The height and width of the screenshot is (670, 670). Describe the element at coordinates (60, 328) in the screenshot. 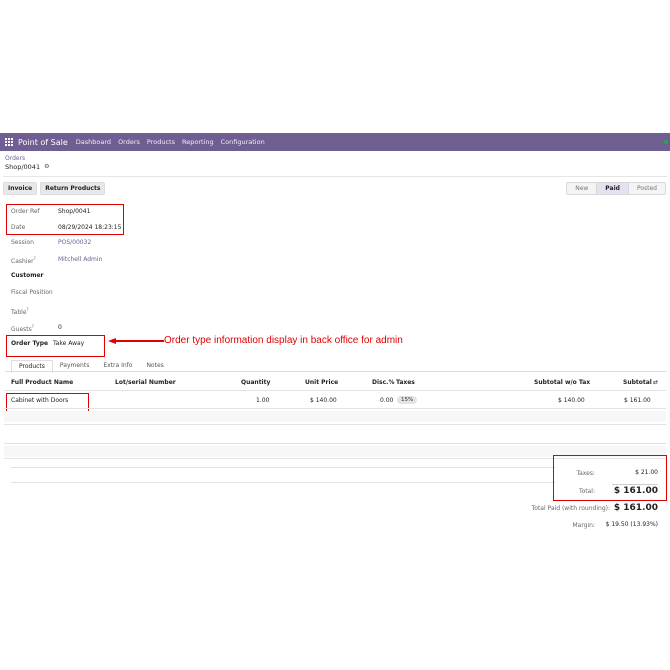

I see `guests-value: 0` at that location.